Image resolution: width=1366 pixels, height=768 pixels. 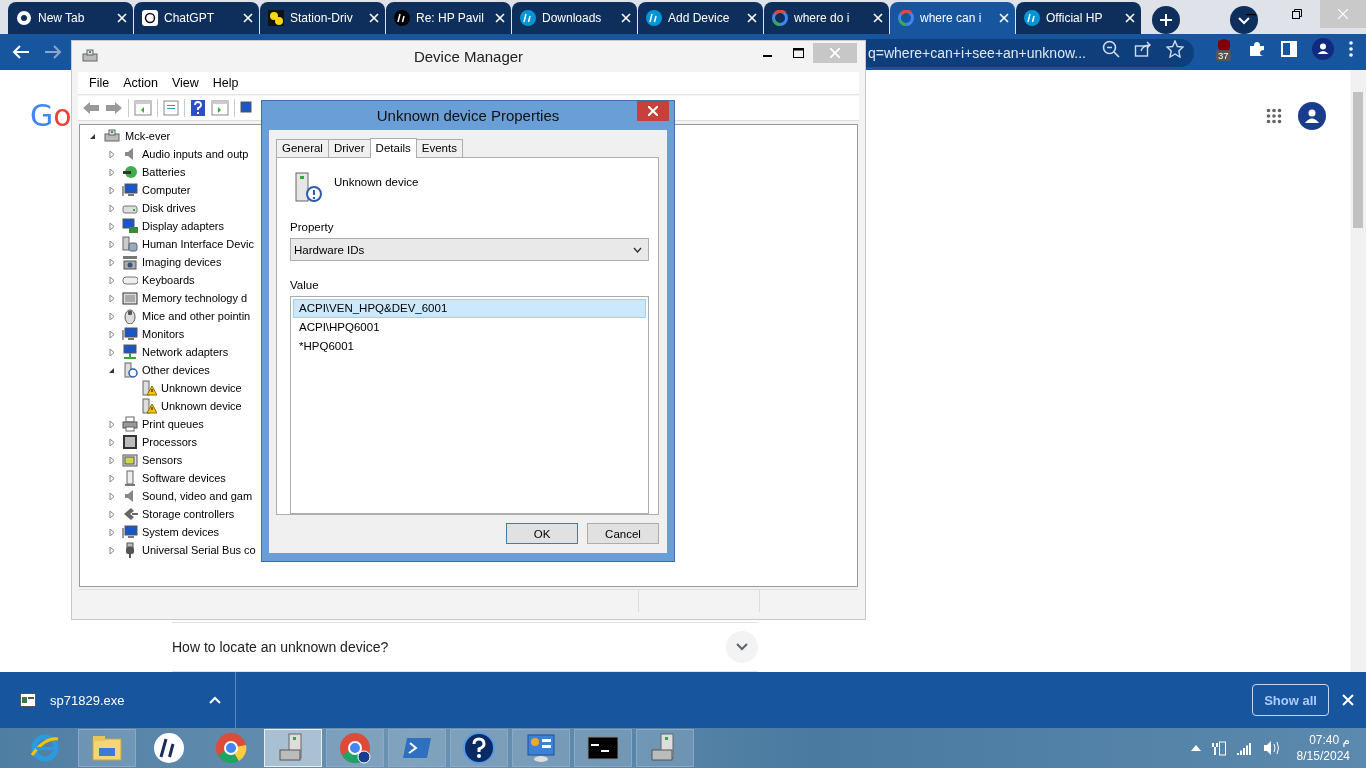 I want to click on tree-item: Batteries, so click(x=164, y=172).